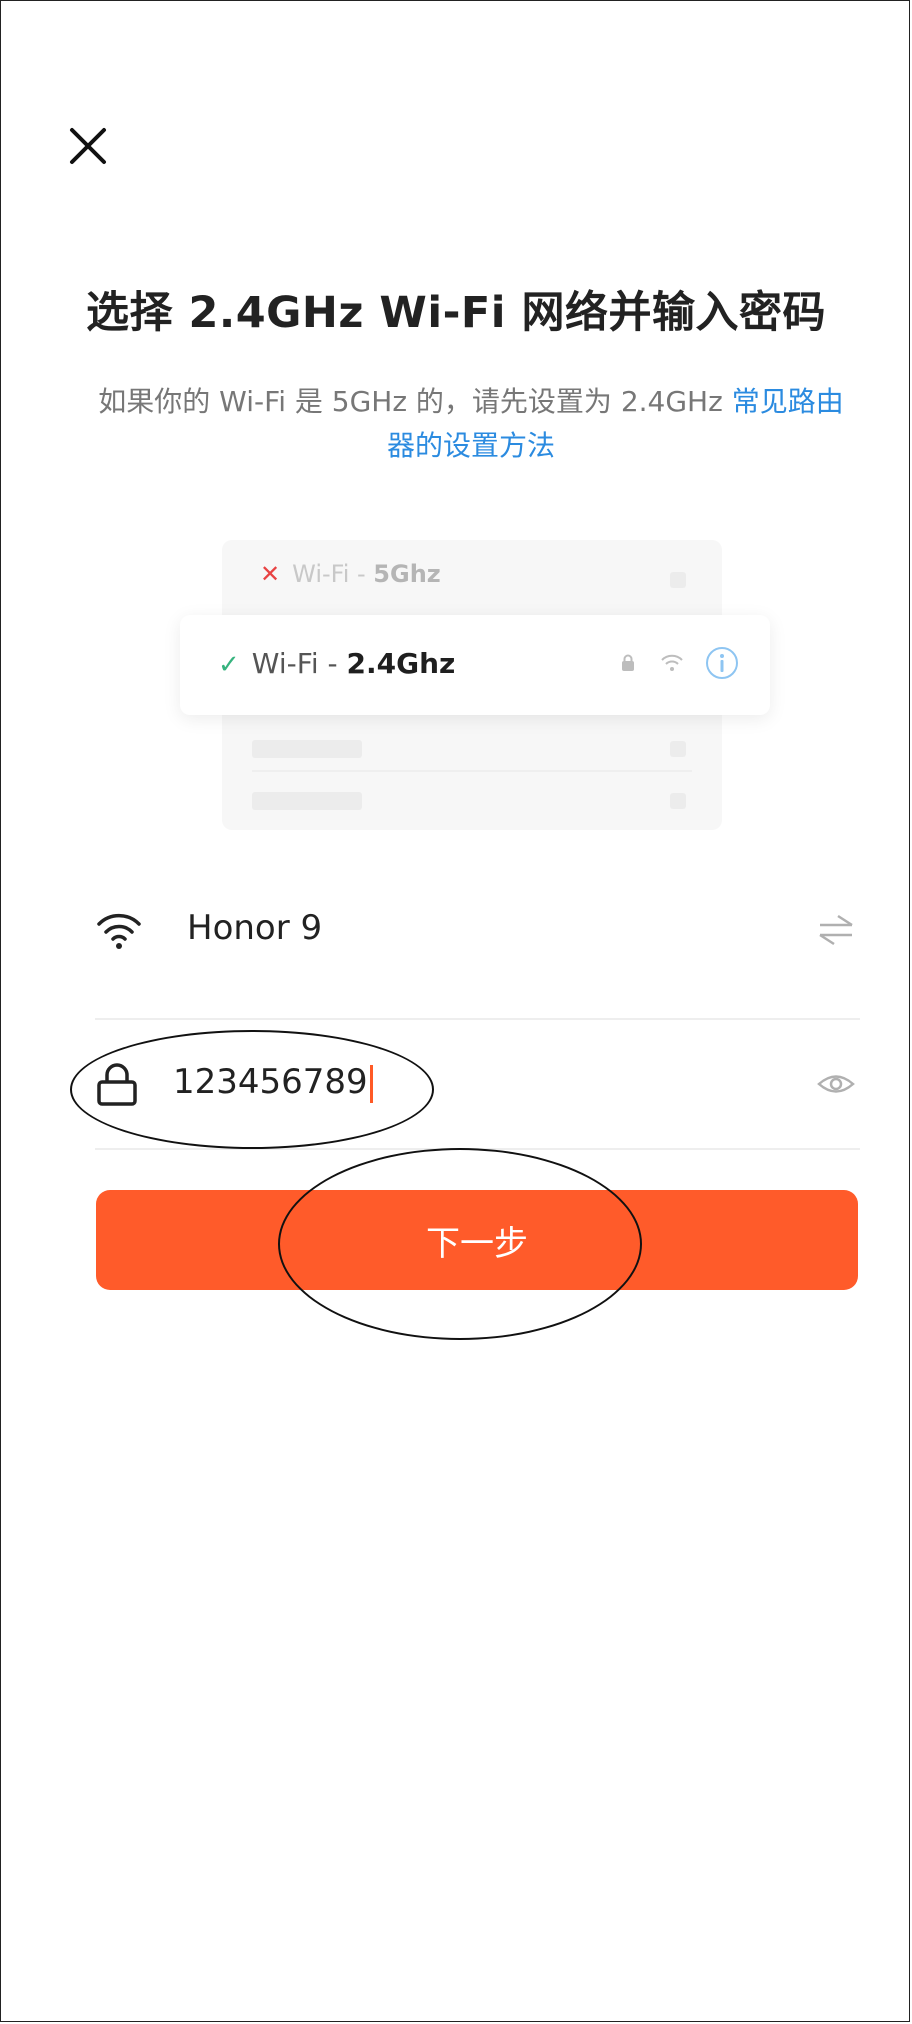 Image resolution: width=912 pixels, height=2024 pixels. Describe the element at coordinates (477, 1243) in the screenshot. I see `next-step-label: 下一步` at that location.